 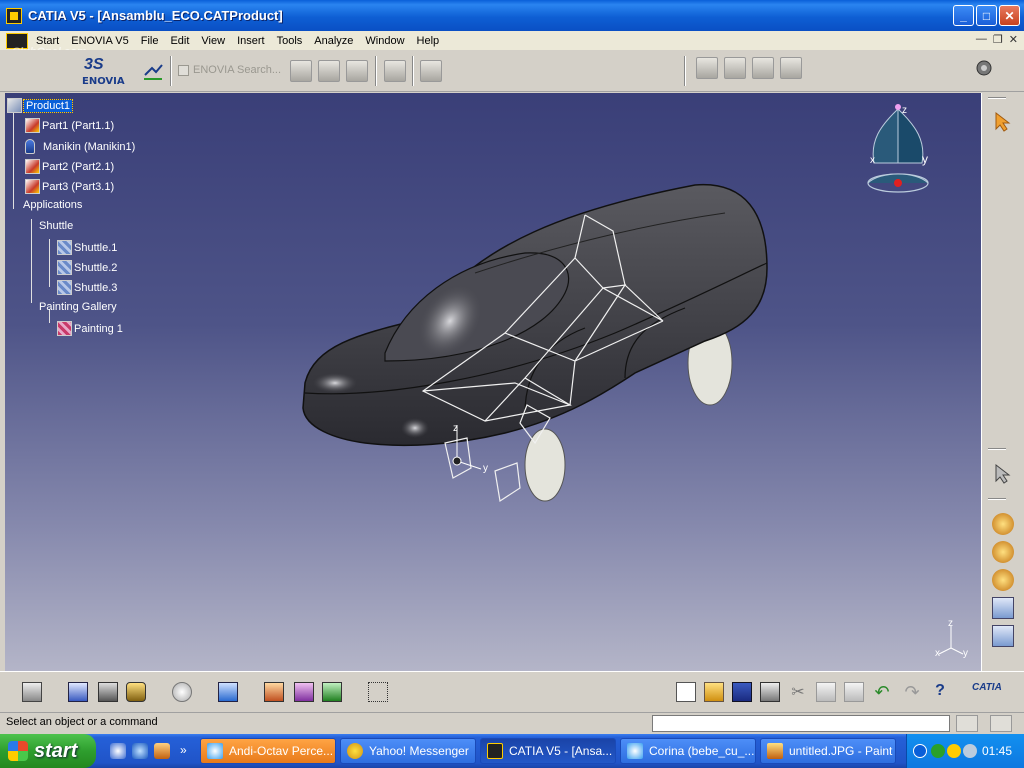 I want to click on compass-y-label: y, so click(x=925, y=159).